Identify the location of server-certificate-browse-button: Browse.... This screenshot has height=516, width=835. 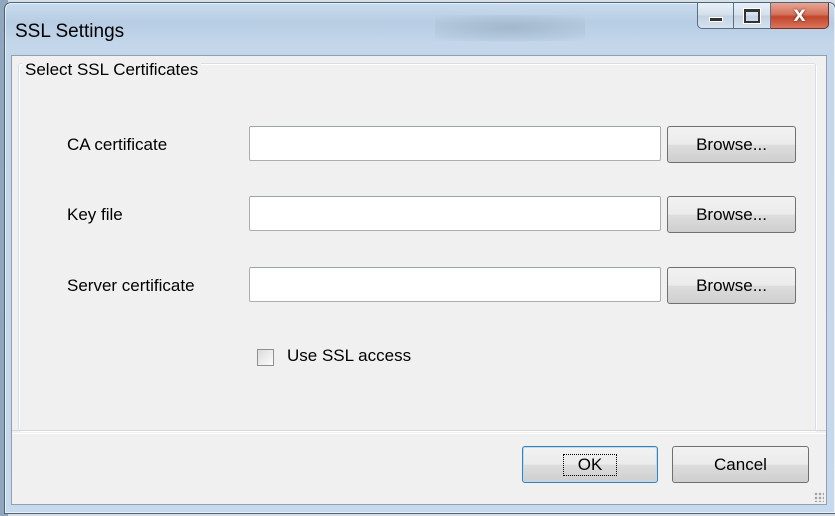
(731, 285).